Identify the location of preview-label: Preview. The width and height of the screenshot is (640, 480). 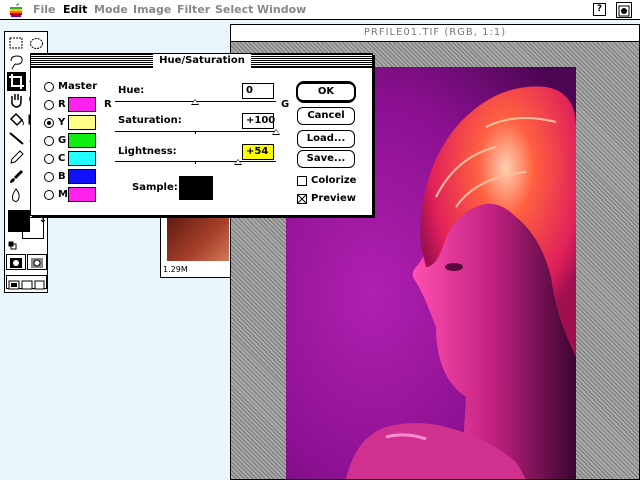
(334, 198).